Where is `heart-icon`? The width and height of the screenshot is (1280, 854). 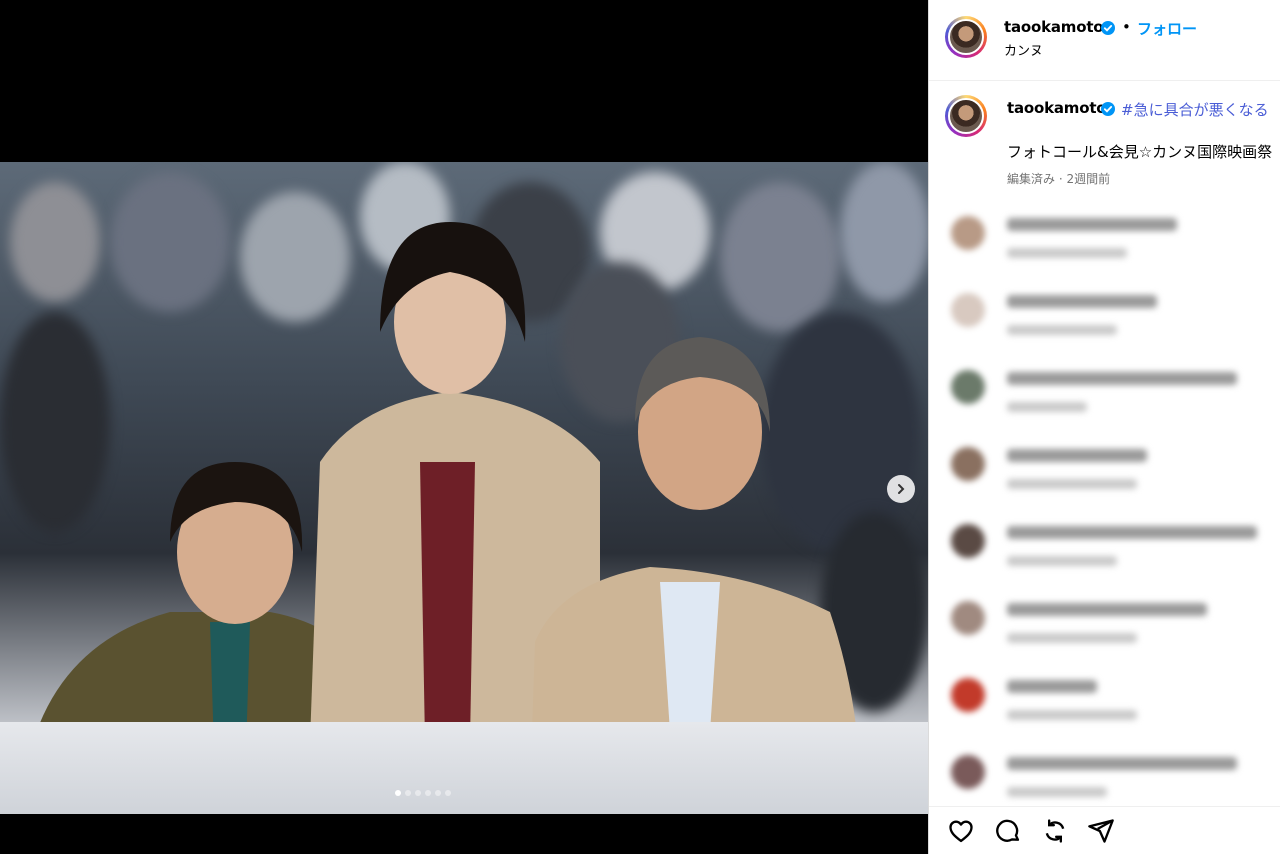 heart-icon is located at coordinates (961, 831).